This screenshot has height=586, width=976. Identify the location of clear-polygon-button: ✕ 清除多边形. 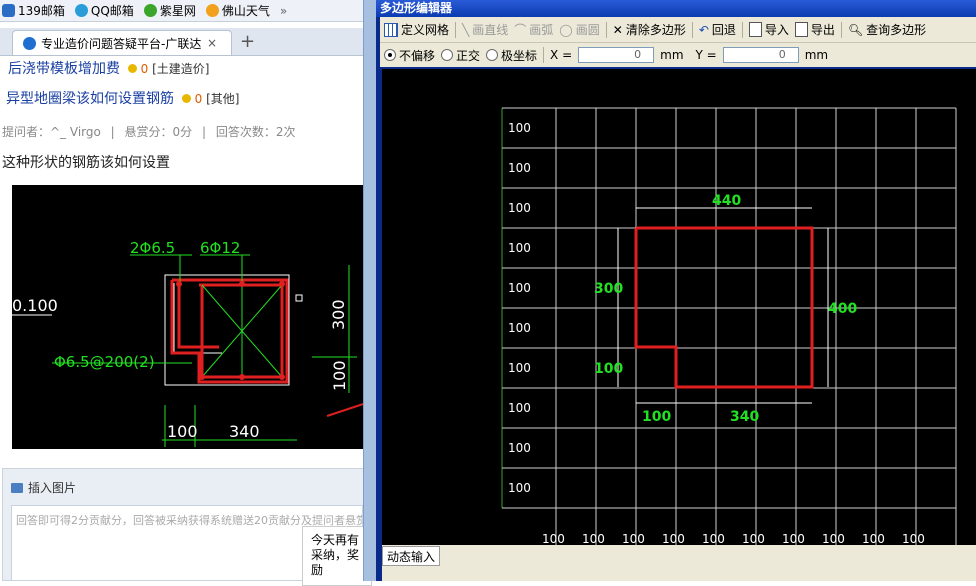
(649, 29).